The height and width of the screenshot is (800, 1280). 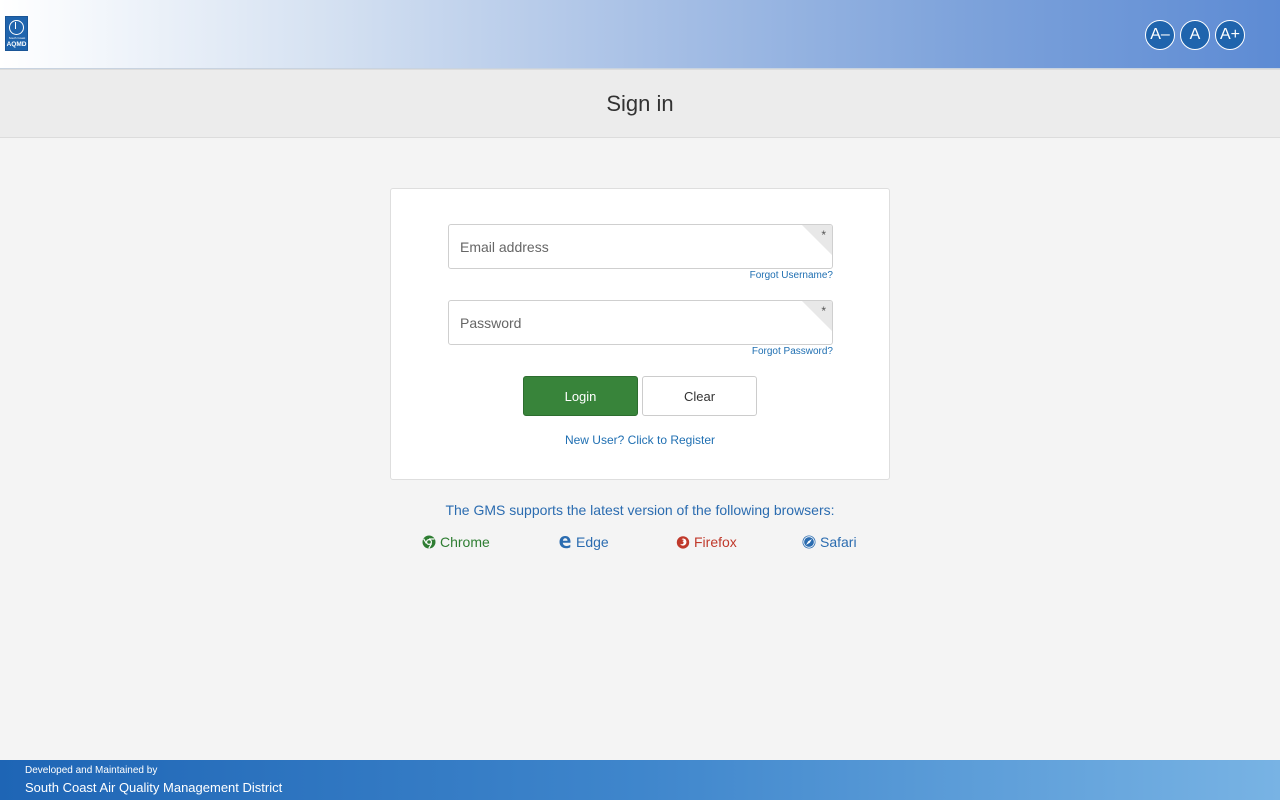 What do you see at coordinates (16, 27) in the screenshot?
I see `logo-emblem-icon` at bounding box center [16, 27].